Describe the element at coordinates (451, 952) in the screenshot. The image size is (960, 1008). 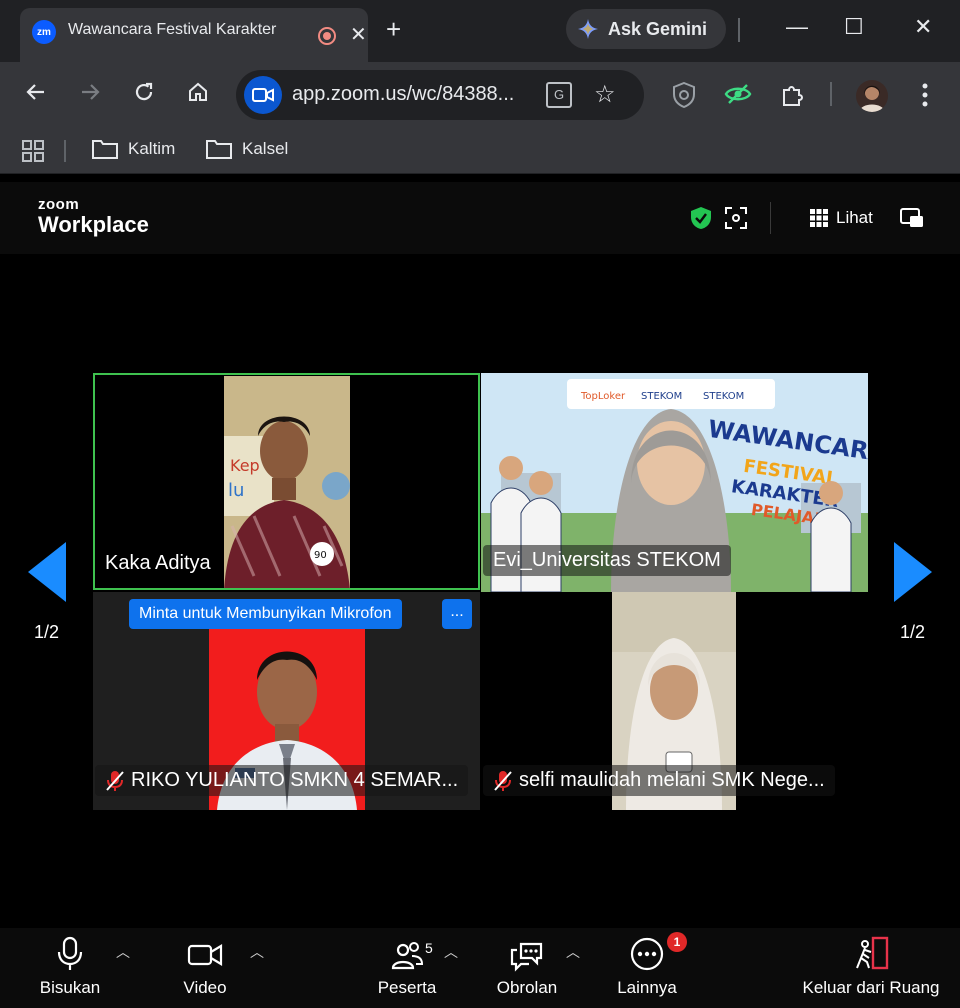
I see `participants-options-chevron-up-icon: ︿` at that location.